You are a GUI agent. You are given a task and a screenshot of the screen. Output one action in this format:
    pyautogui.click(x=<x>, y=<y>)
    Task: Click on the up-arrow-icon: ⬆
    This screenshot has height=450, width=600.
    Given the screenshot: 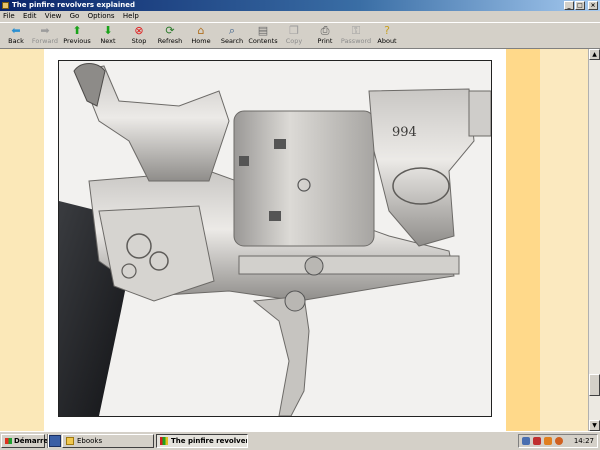 What is the action you would take?
    pyautogui.click(x=77, y=30)
    